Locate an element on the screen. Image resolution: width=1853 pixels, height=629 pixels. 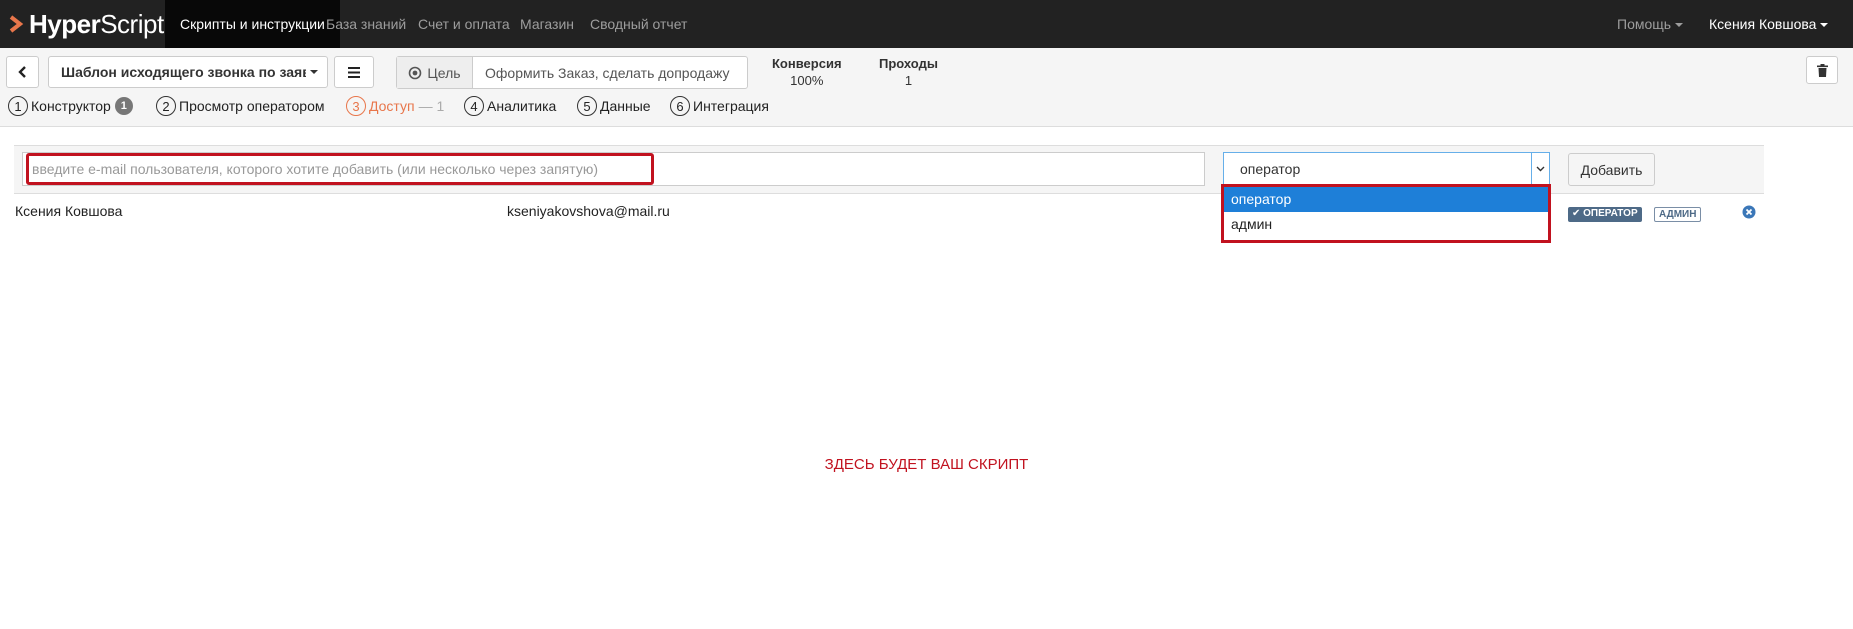
conversion-stat: Конверсия 100% is located at coordinates (807, 72).